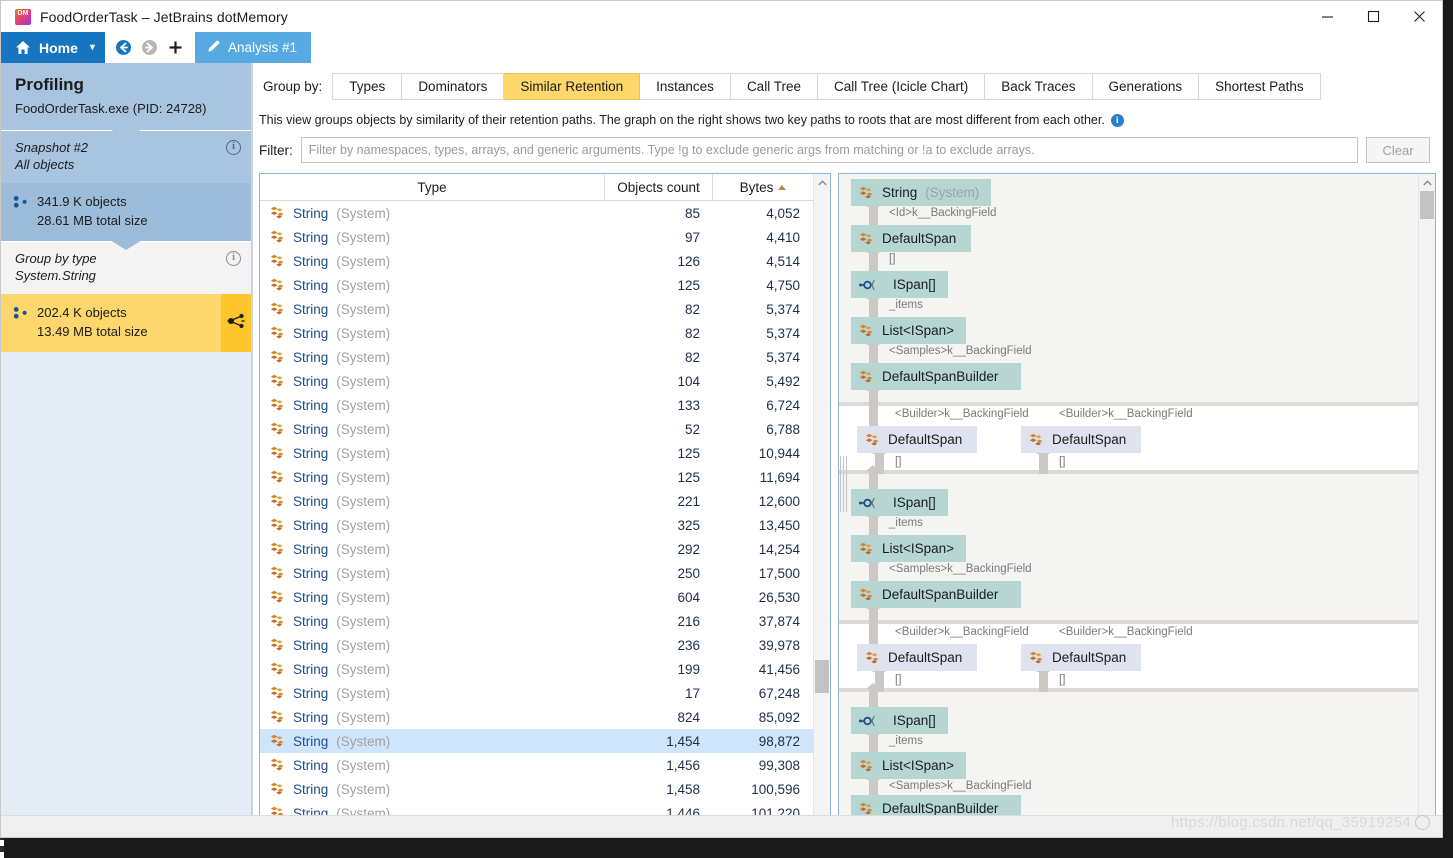 This screenshot has width=1453, height=858. Describe the element at coordinates (53, 47) in the screenshot. I see `home-button: Home ▾` at that location.